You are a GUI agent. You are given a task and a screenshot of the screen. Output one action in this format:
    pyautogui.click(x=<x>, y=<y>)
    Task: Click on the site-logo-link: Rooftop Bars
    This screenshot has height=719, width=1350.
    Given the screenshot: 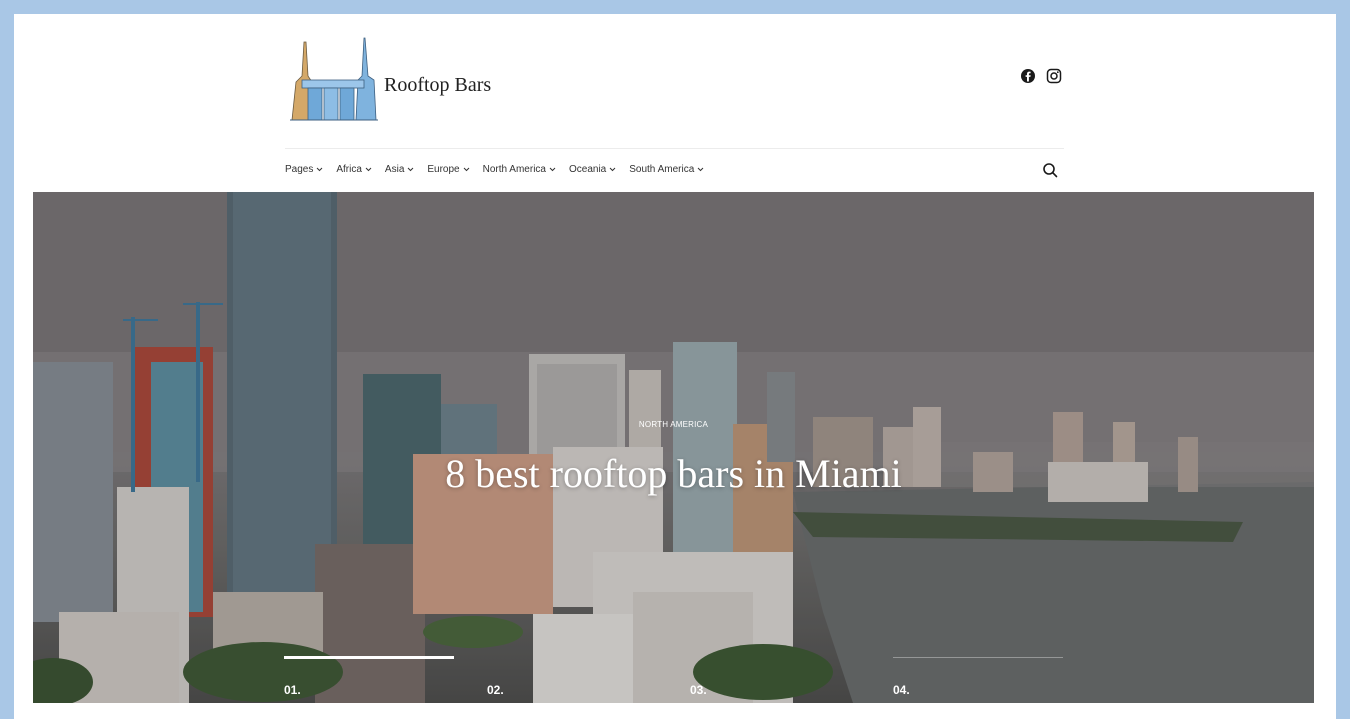 What is the action you would take?
    pyautogui.click(x=388, y=79)
    